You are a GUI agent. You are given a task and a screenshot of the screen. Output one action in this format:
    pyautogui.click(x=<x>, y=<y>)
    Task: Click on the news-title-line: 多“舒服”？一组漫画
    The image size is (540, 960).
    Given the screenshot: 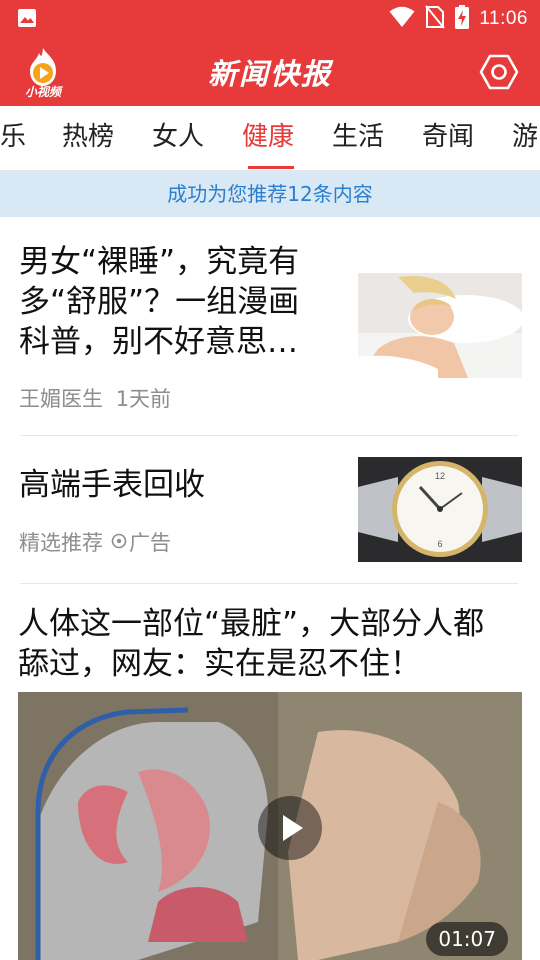 What is the action you would take?
    pyautogui.click(x=159, y=302)
    